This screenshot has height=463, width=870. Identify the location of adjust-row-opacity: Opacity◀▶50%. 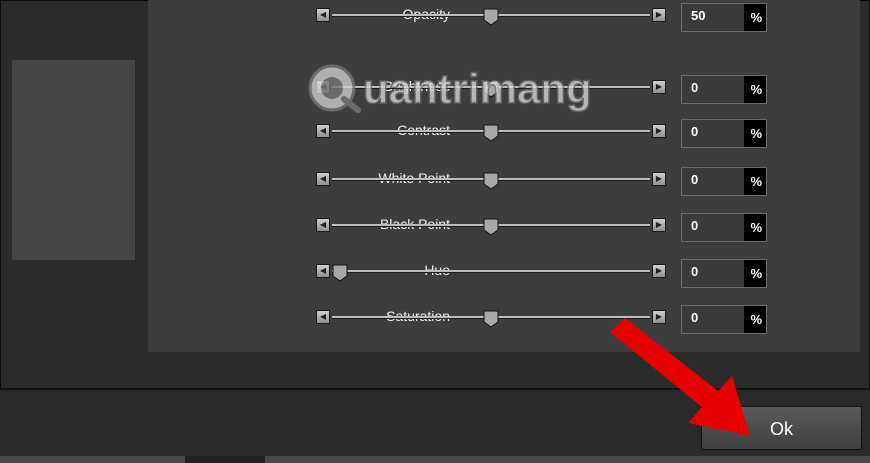
(504, 16).